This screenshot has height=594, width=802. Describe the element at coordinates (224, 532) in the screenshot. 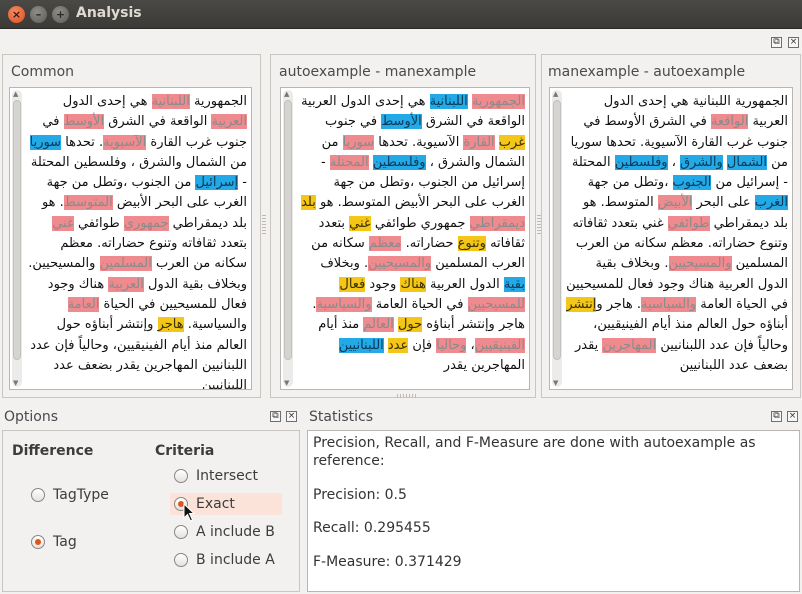

I see `radio-a-include-b: A include B` at that location.